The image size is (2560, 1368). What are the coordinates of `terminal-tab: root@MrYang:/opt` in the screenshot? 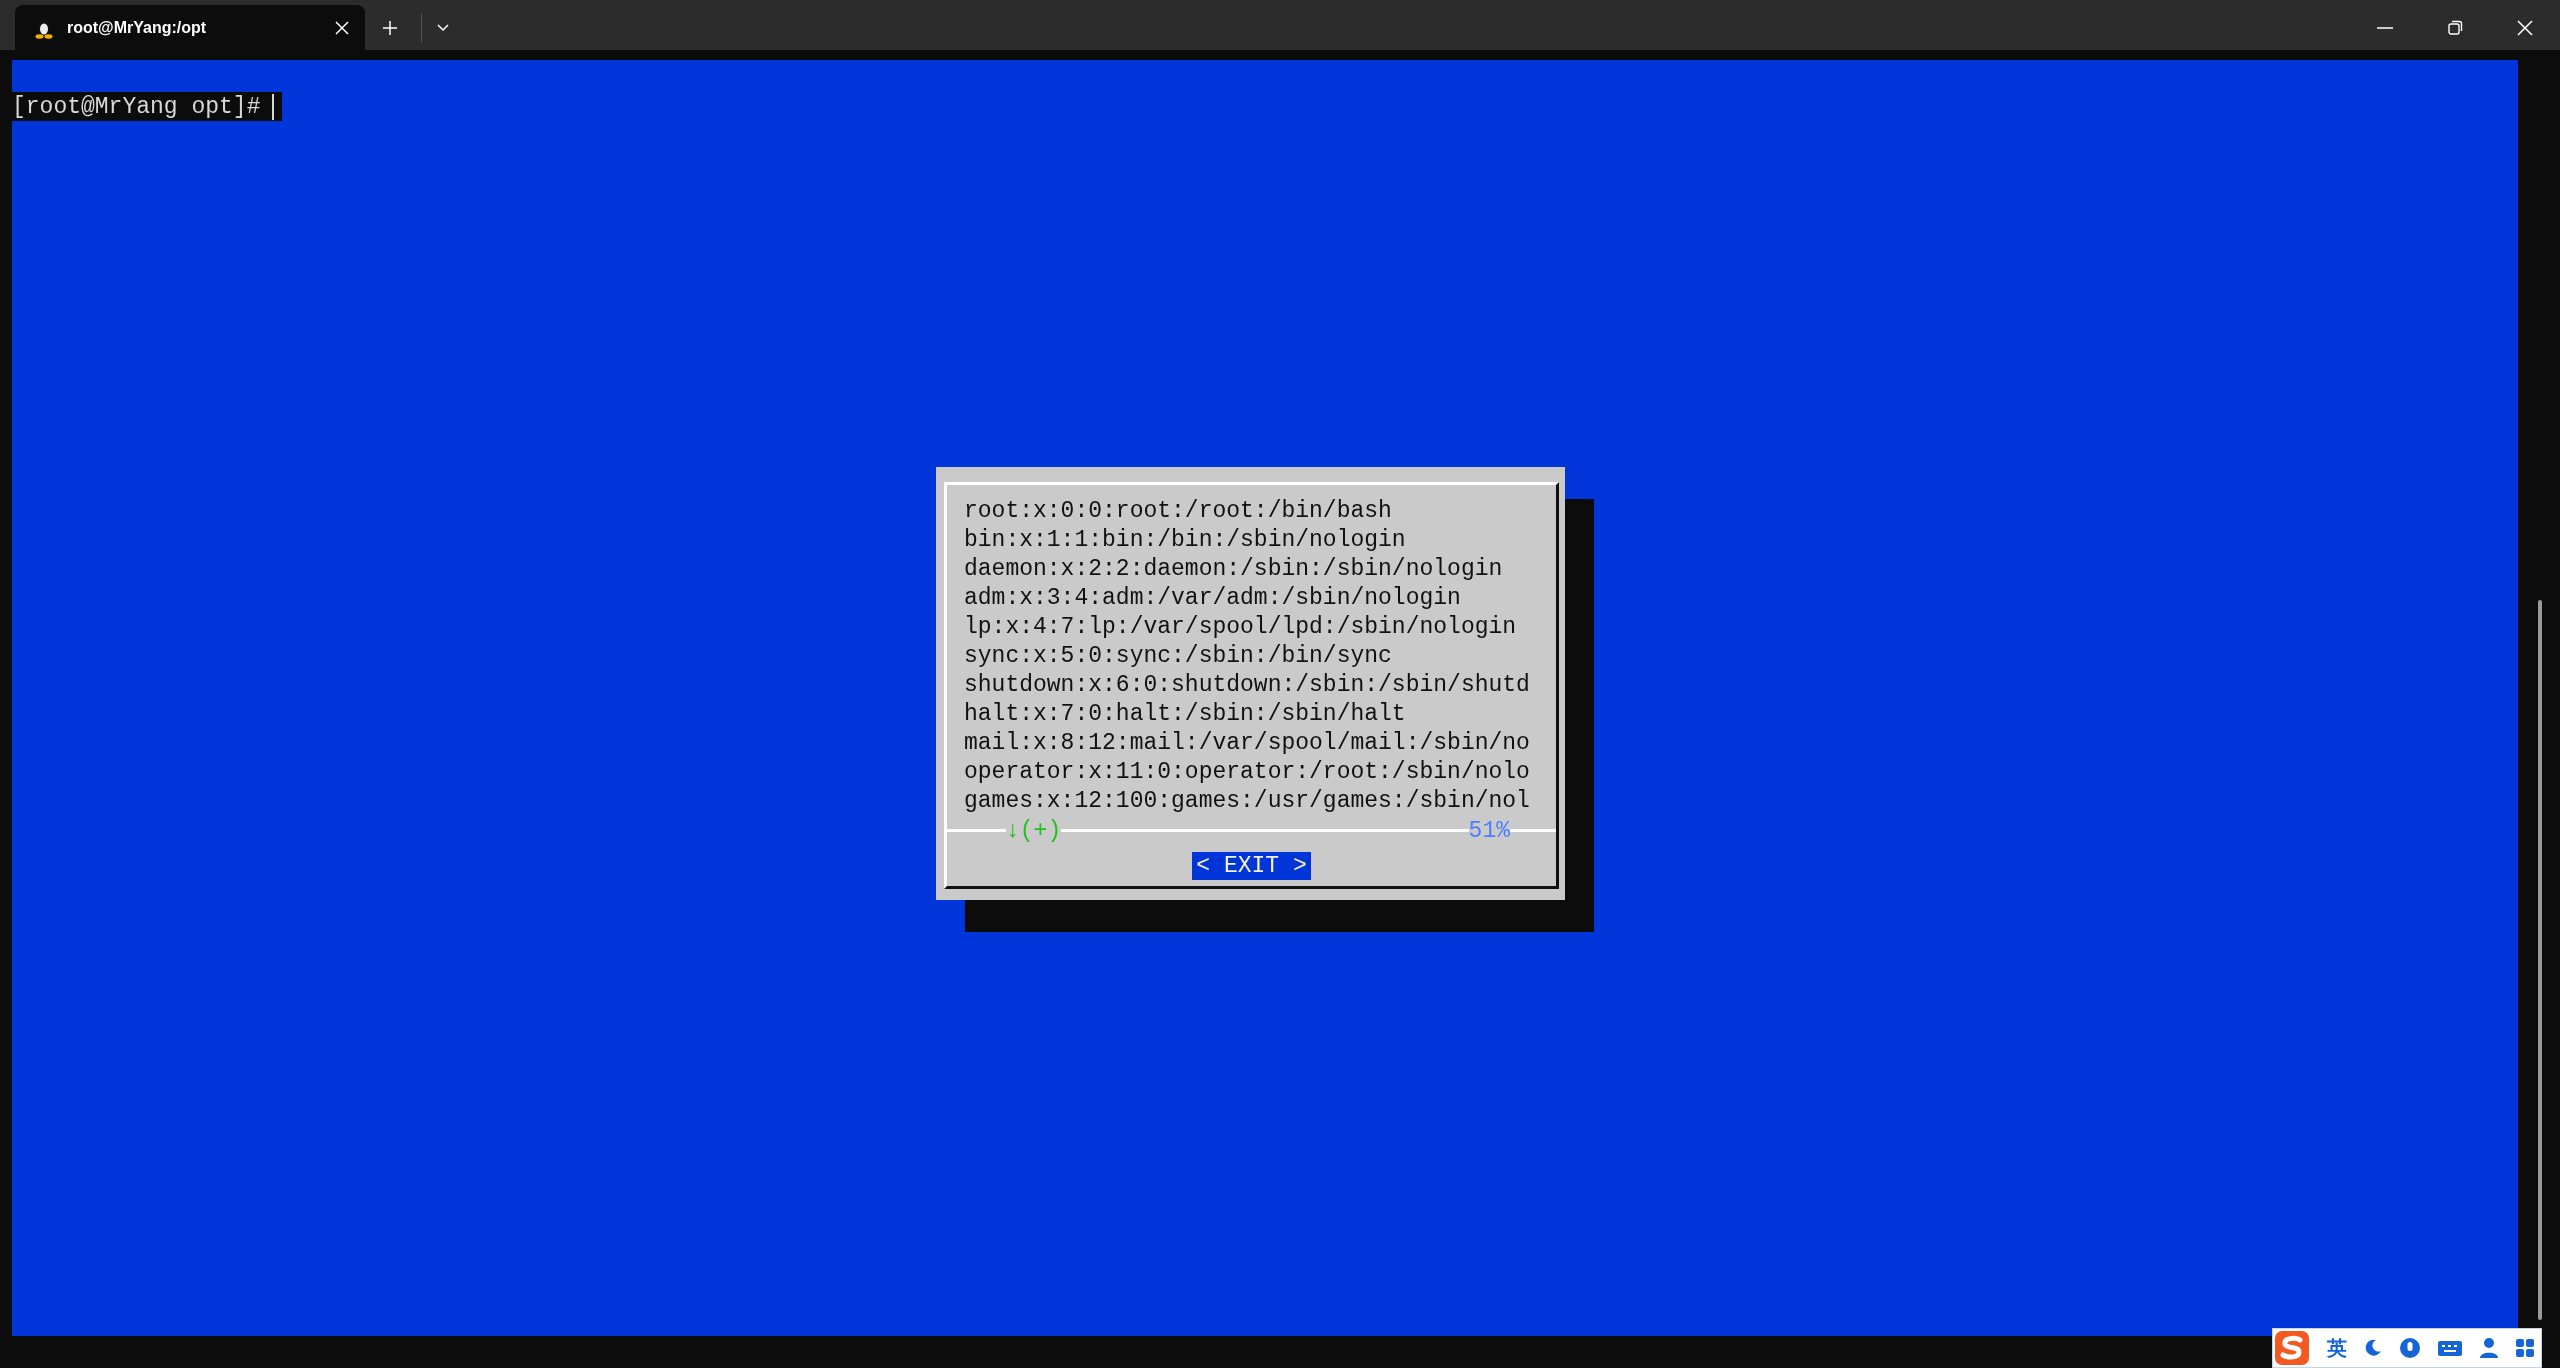 It's located at (190, 27).